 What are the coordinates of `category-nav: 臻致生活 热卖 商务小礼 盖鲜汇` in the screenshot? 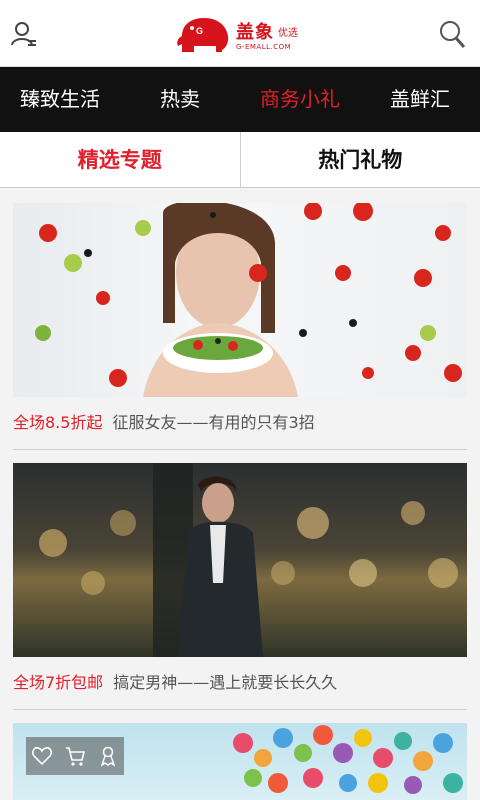 It's located at (240, 99).